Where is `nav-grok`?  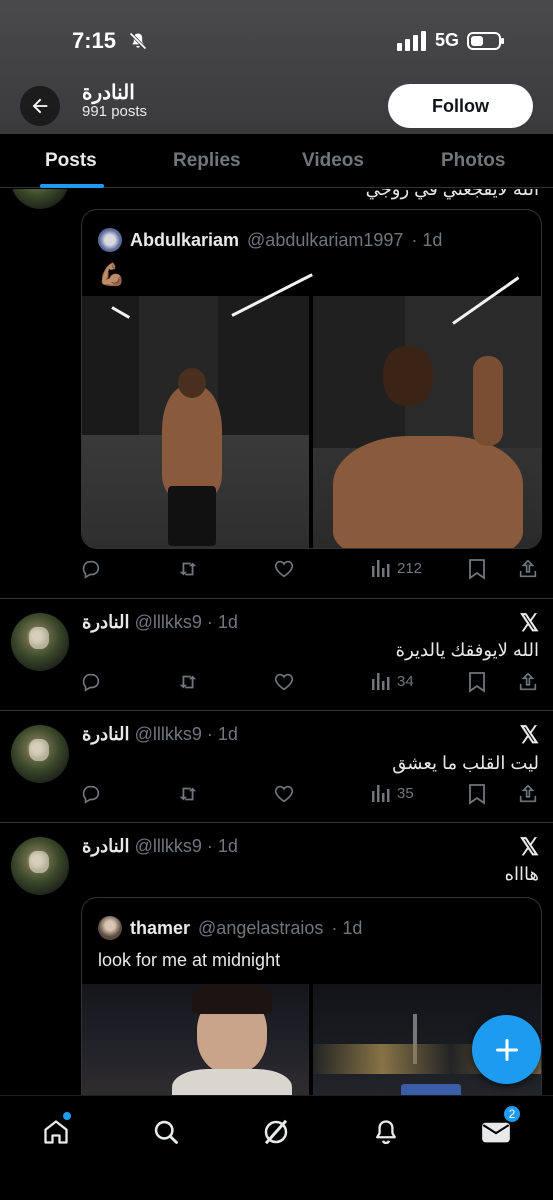
nav-grok is located at coordinates (276, 1132).